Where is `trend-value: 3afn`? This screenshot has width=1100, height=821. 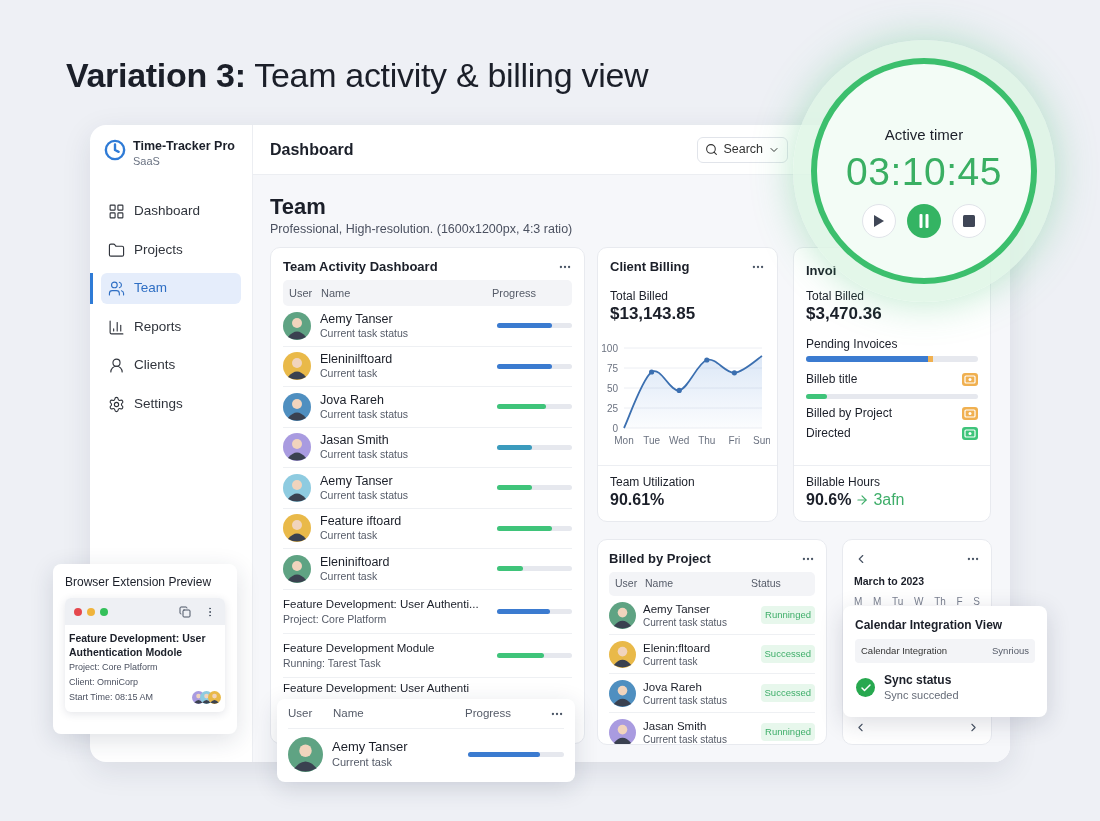
trend-value: 3afn is located at coordinates (889, 500).